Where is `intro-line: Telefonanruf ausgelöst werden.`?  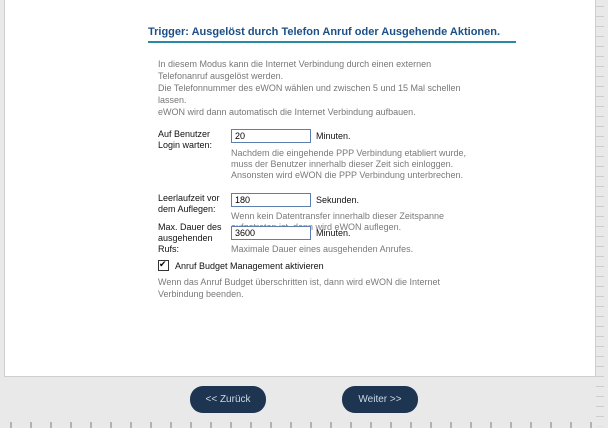 intro-line: Telefonanruf ausgelöst werden. is located at coordinates (221, 76).